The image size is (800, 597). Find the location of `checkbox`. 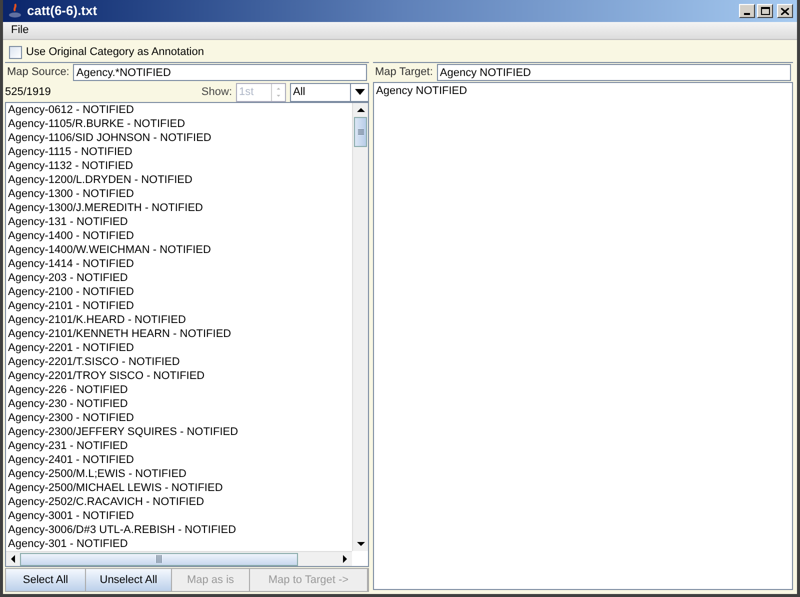

checkbox is located at coordinates (15, 52).